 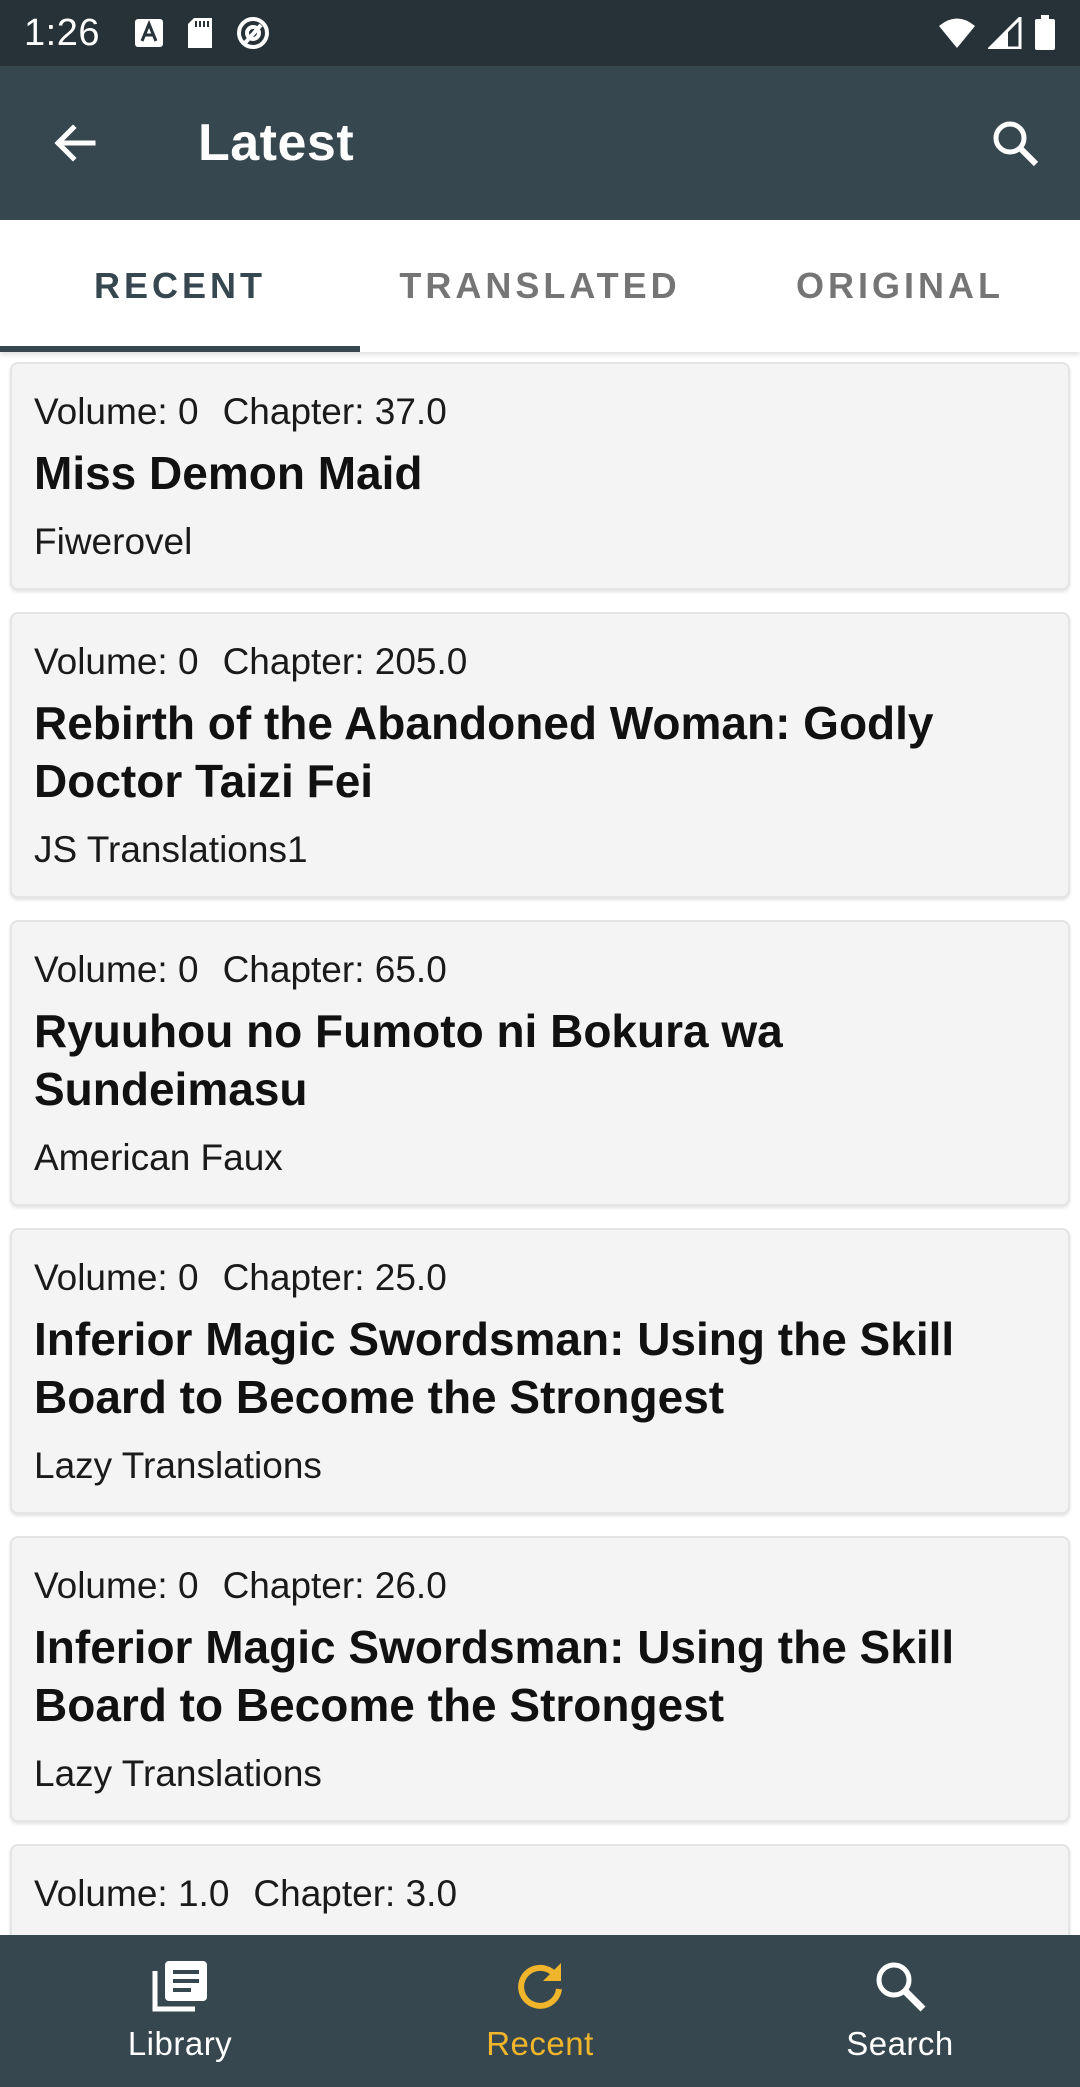 I want to click on nav-recent: Recent, so click(x=540, y=2011).